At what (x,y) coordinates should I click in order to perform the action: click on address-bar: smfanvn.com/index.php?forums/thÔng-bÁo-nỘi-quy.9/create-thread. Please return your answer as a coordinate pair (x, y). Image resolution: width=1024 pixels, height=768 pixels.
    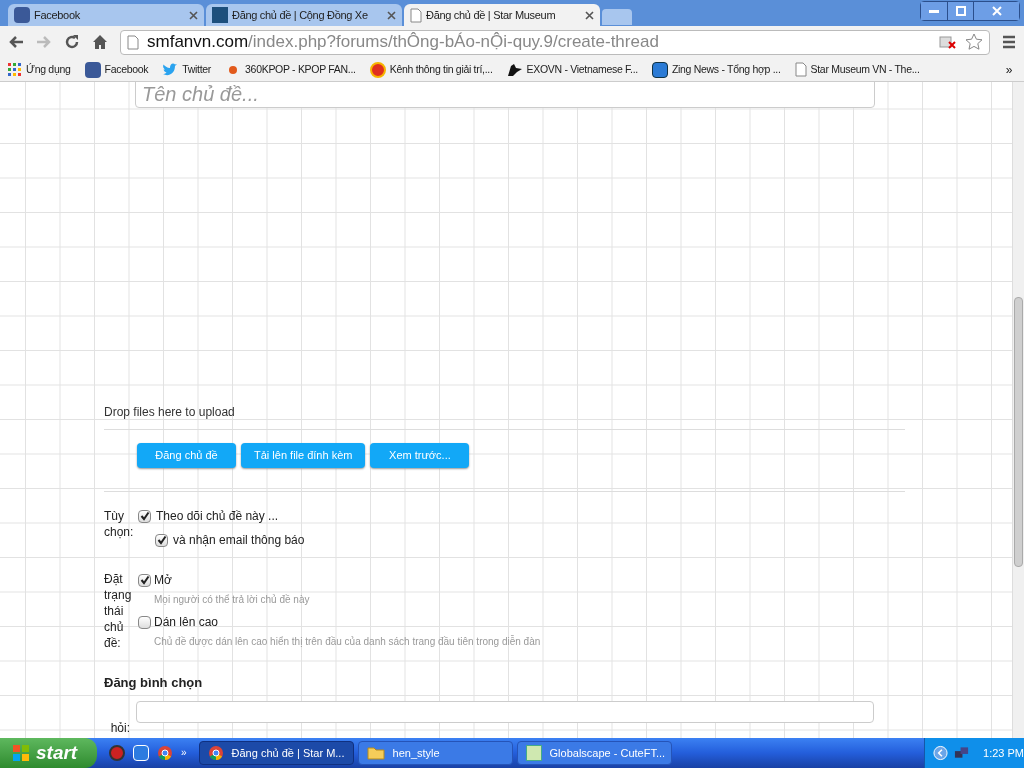
    Looking at the image, I should click on (555, 42).